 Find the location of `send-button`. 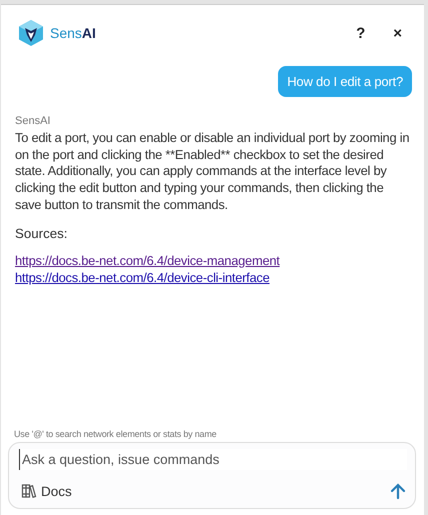

send-button is located at coordinates (398, 491).